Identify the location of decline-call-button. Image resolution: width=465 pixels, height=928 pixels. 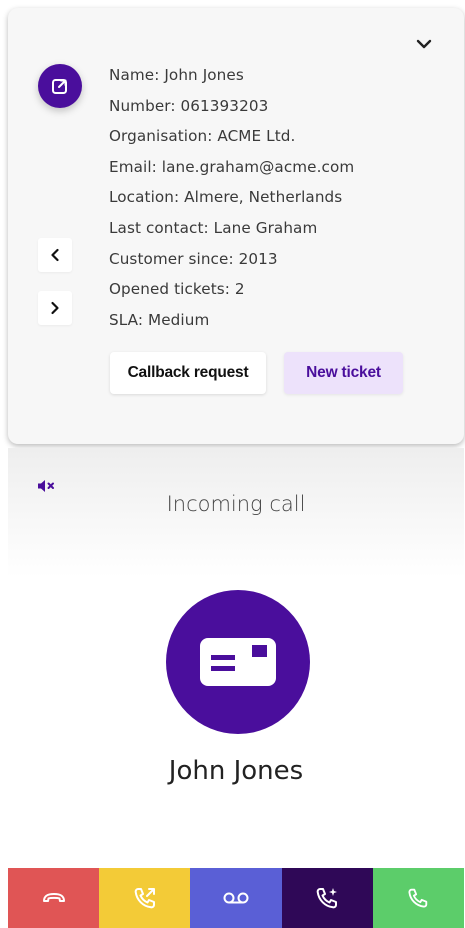
(54, 898).